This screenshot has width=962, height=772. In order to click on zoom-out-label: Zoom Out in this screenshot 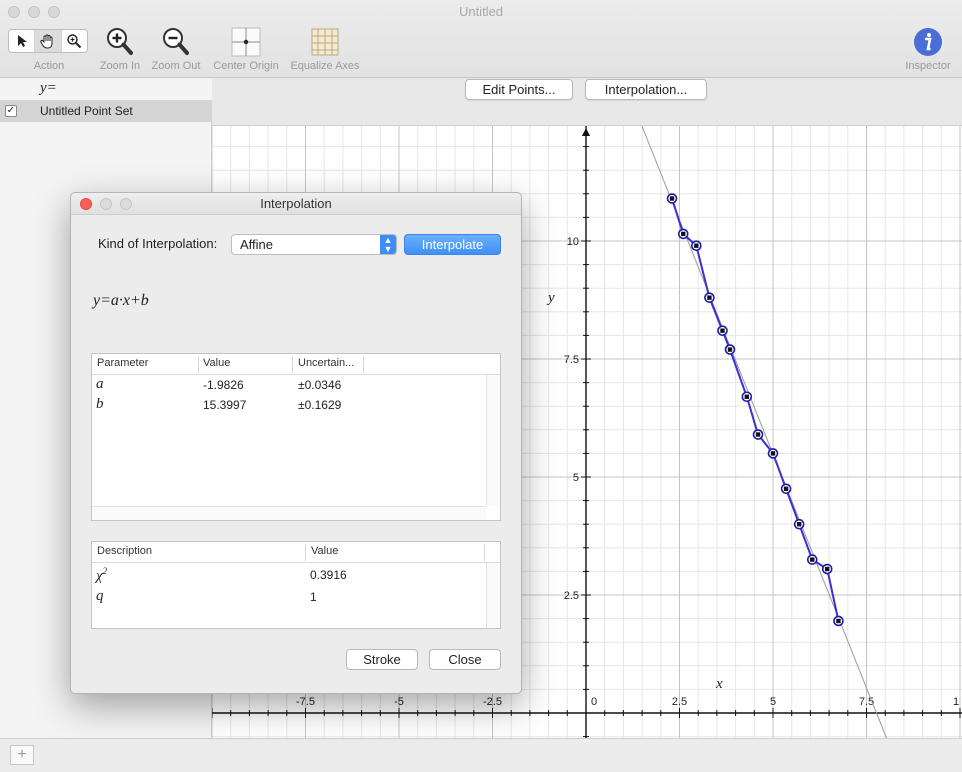, I will do `click(176, 66)`.